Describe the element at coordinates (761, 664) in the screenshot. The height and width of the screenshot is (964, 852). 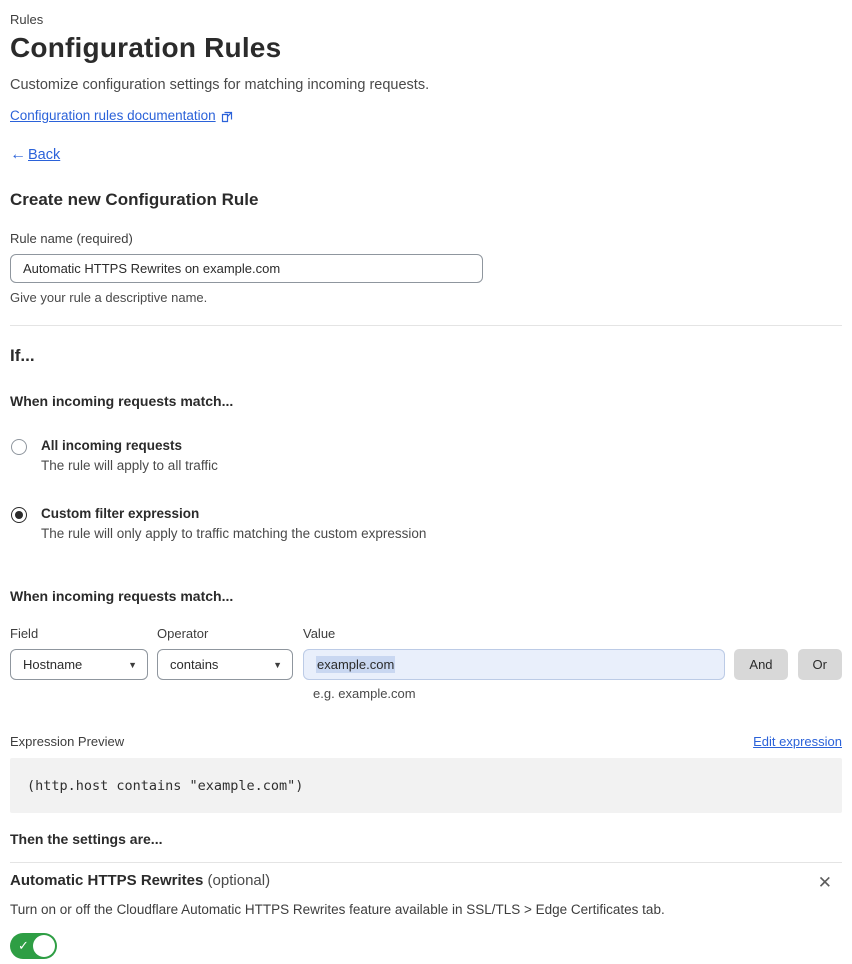
I see `and-button: And` at that location.